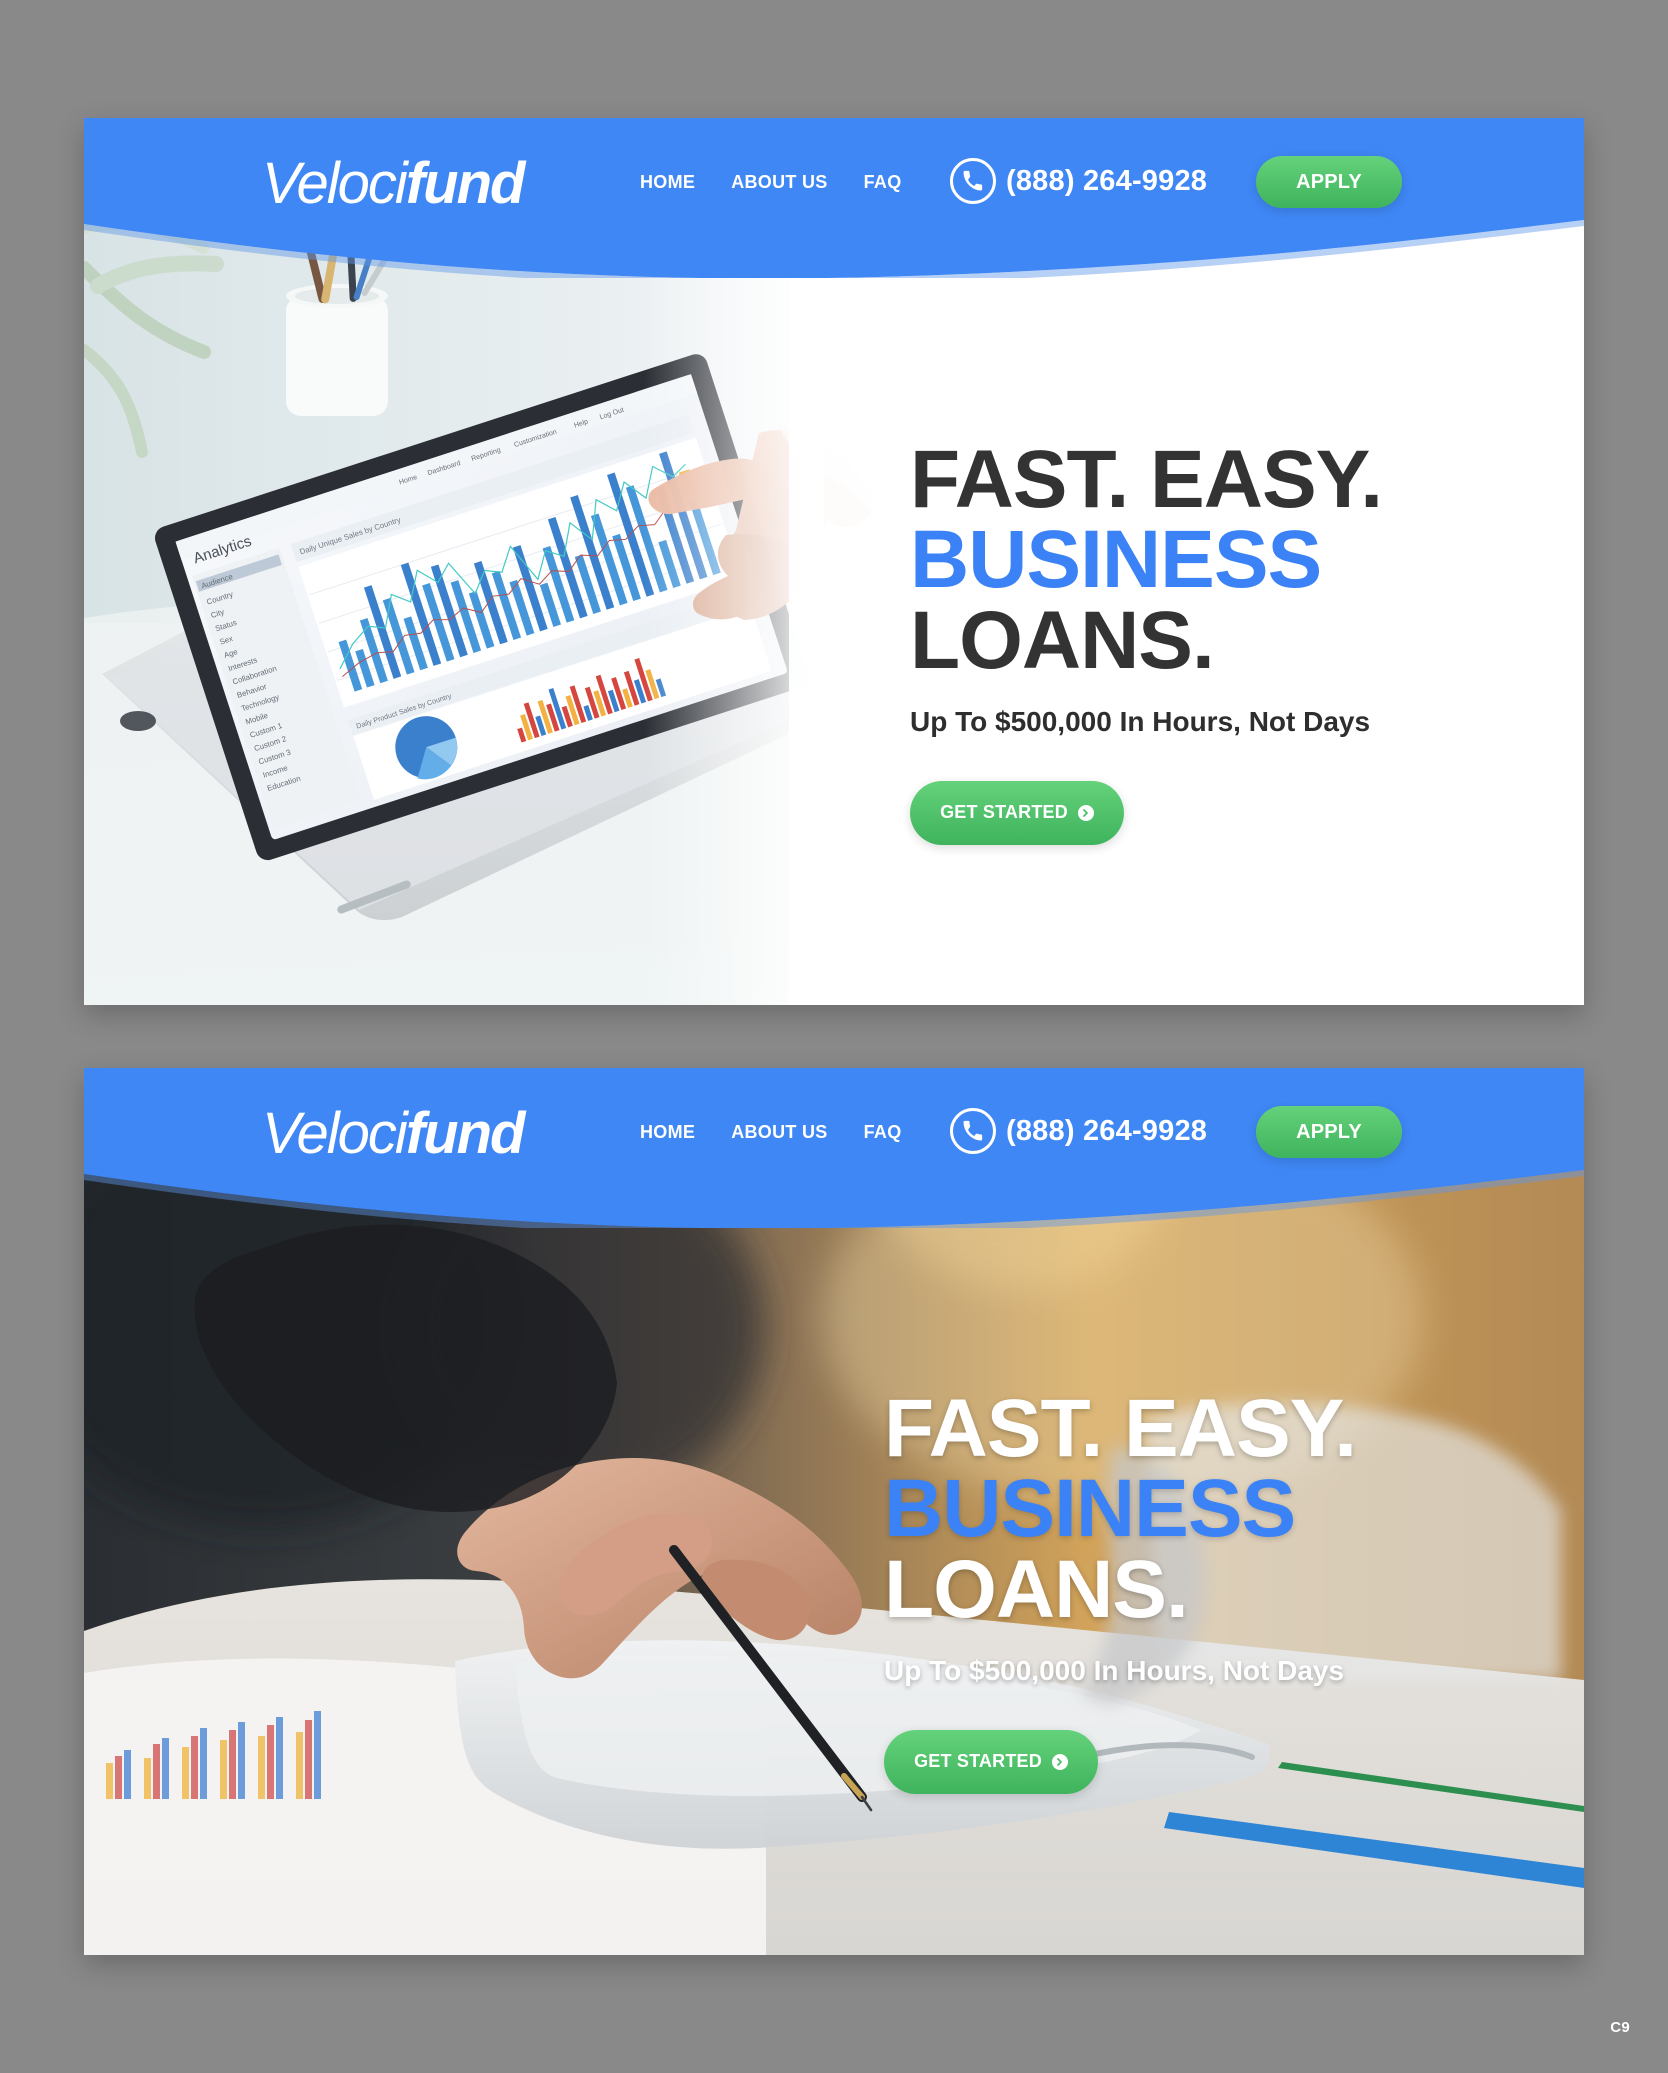  I want to click on get-started-label-bottom: GET STARTED, so click(978, 1761).